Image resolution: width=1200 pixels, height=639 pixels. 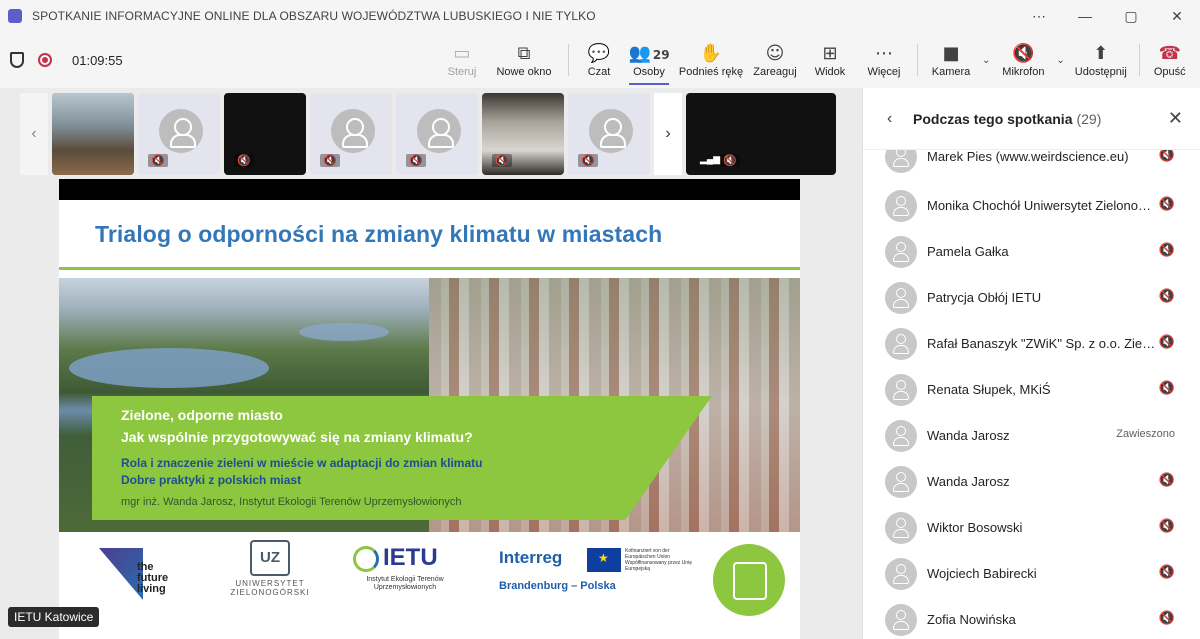 I want to click on eu-flag-icon, so click(x=604, y=560).